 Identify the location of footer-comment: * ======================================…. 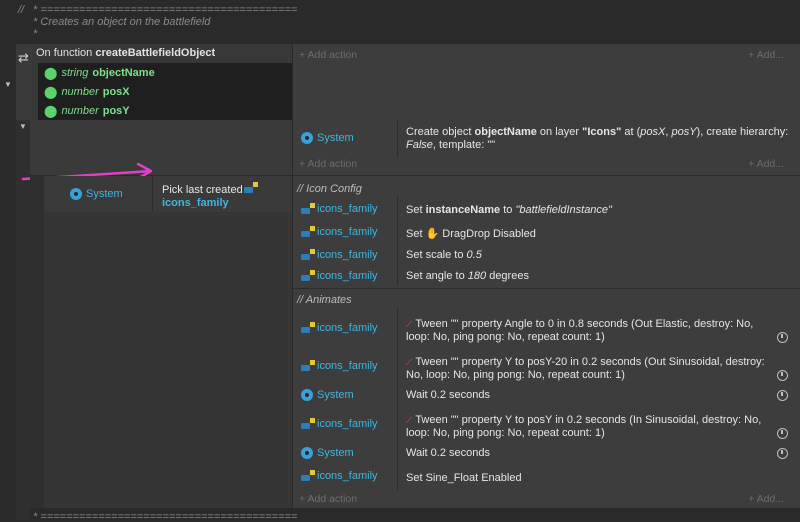
(164, 516).